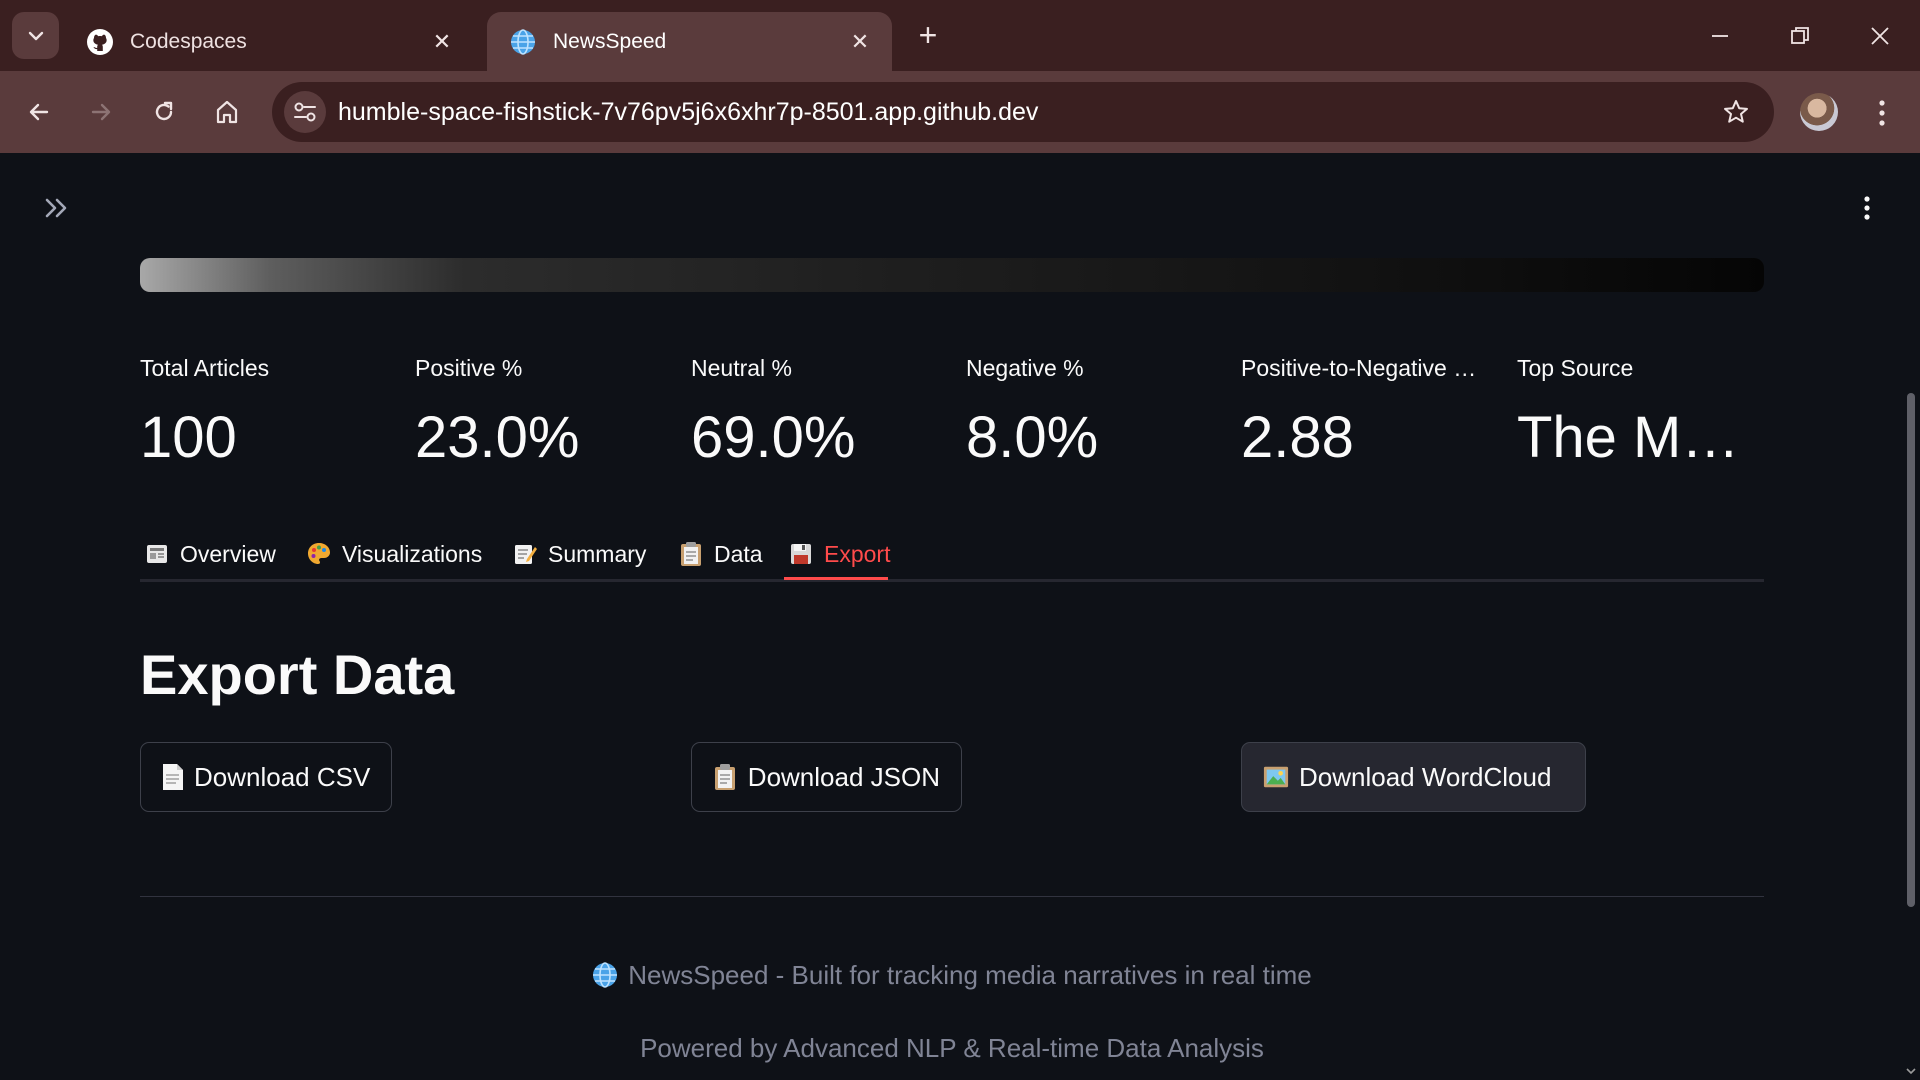 Image resolution: width=1920 pixels, height=1080 pixels. What do you see at coordinates (1575, 368) in the screenshot?
I see `metric-label: Top Source` at bounding box center [1575, 368].